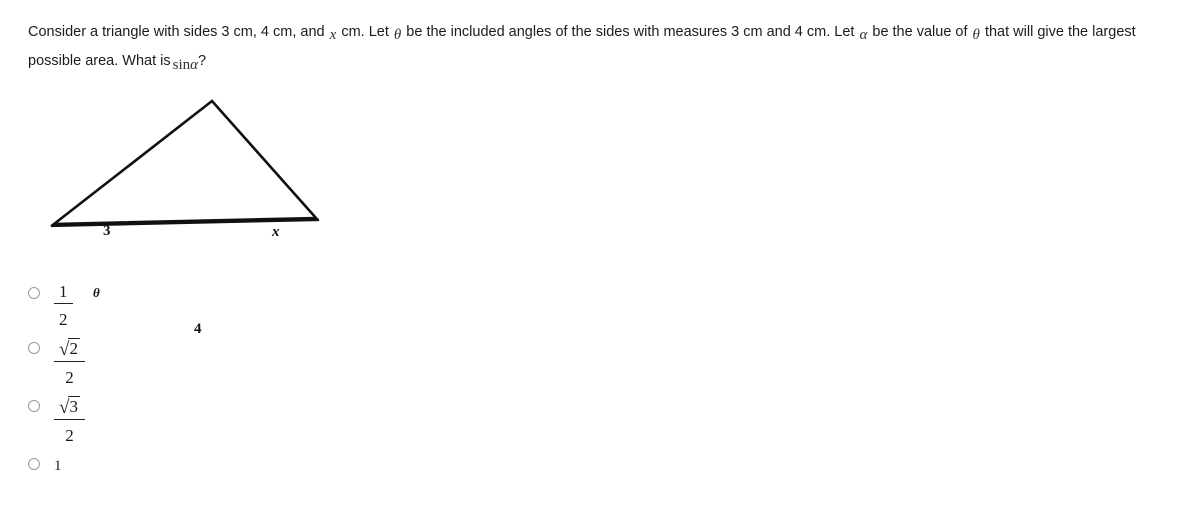 The height and width of the screenshot is (515, 1200). What do you see at coordinates (194, 65) in the screenshot?
I see `math-var-alpha-2: α` at bounding box center [194, 65].